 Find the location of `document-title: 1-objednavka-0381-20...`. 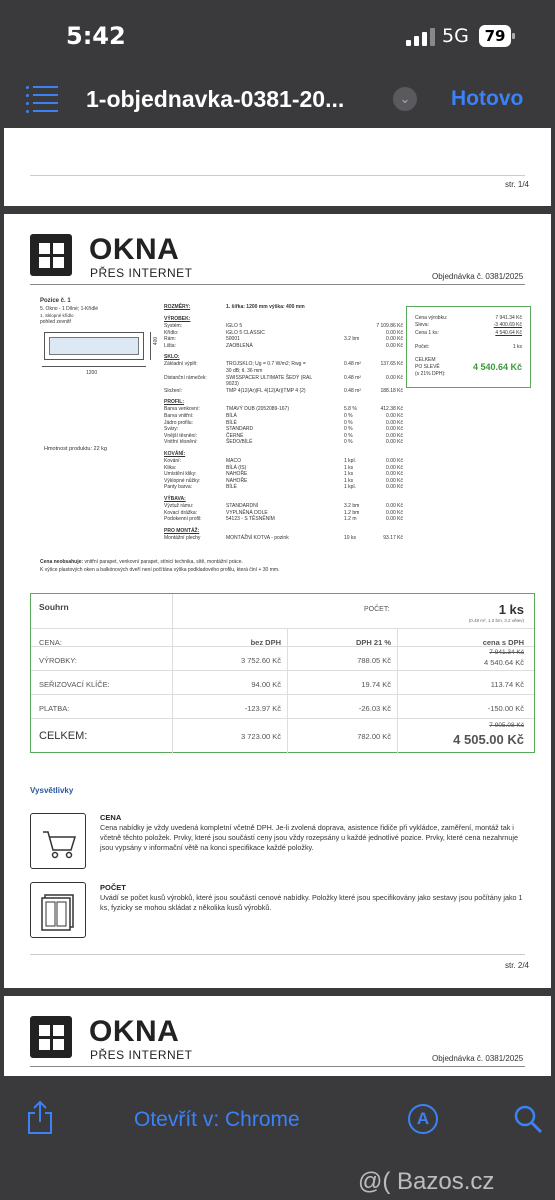

document-title: 1-objednavka-0381-20... is located at coordinates (215, 99).